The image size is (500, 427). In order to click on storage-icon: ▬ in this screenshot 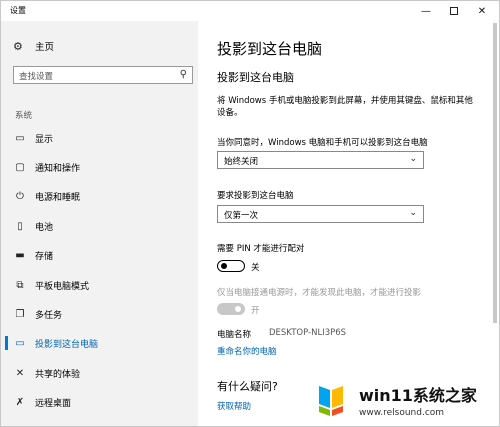, I will do `click(20, 255)`.